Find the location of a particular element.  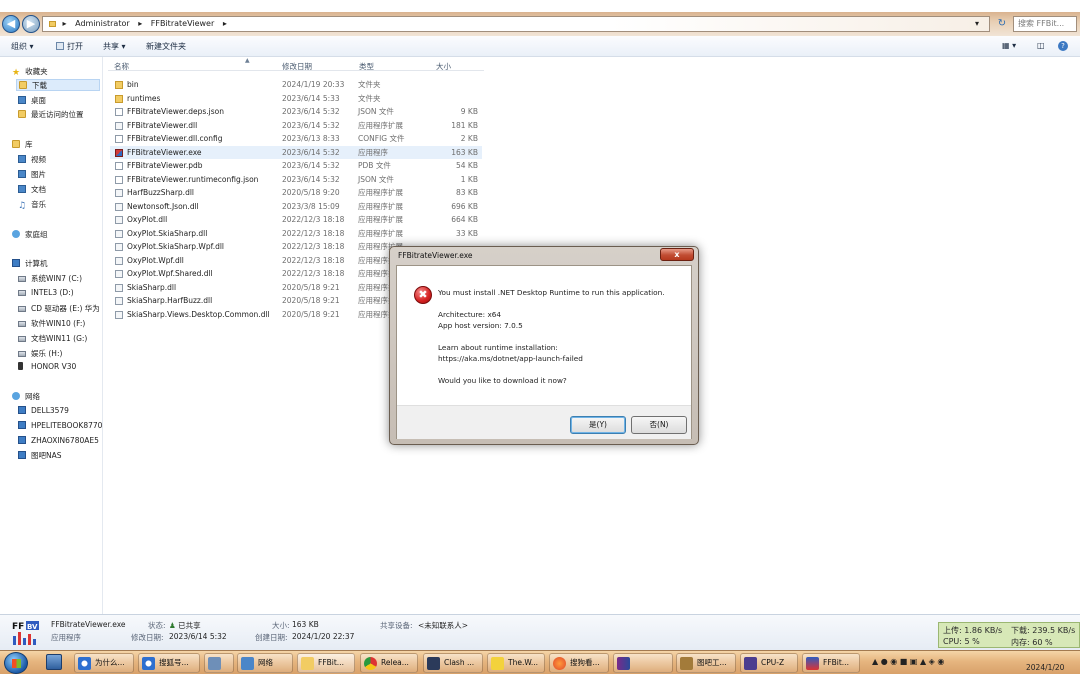

nav-drive-e: CD 驱动器 (E:) 华为 is located at coordinates (59, 308).